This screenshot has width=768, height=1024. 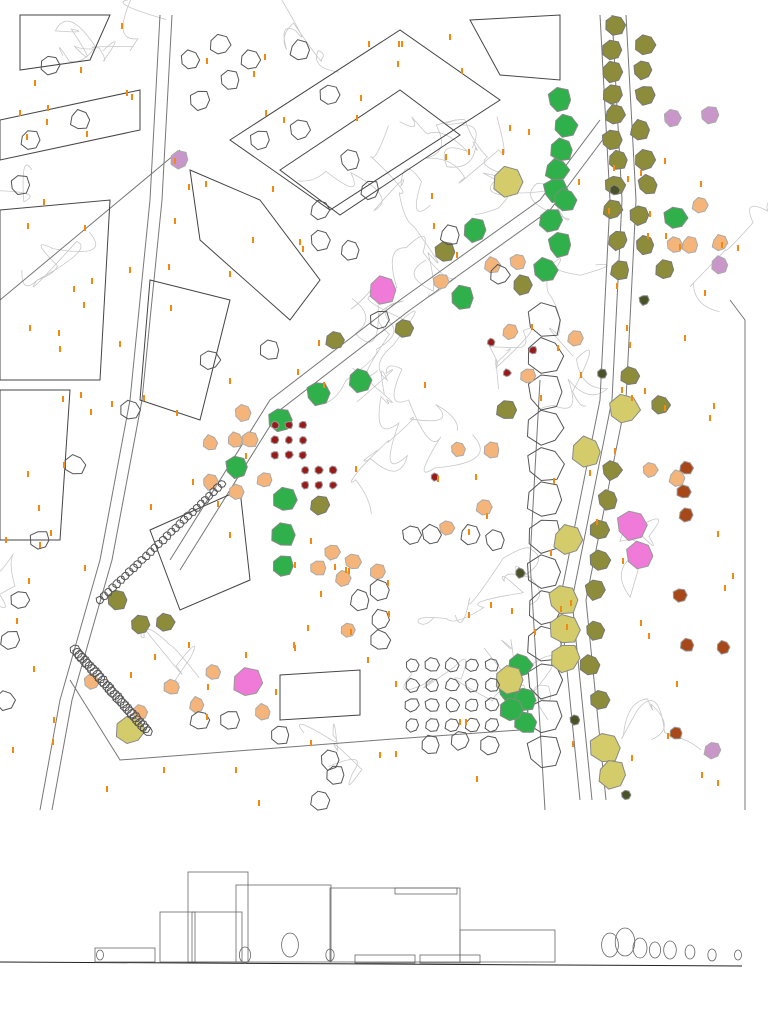 What do you see at coordinates (575, 720) in the screenshot?
I see `tree-dark-olive` at bounding box center [575, 720].